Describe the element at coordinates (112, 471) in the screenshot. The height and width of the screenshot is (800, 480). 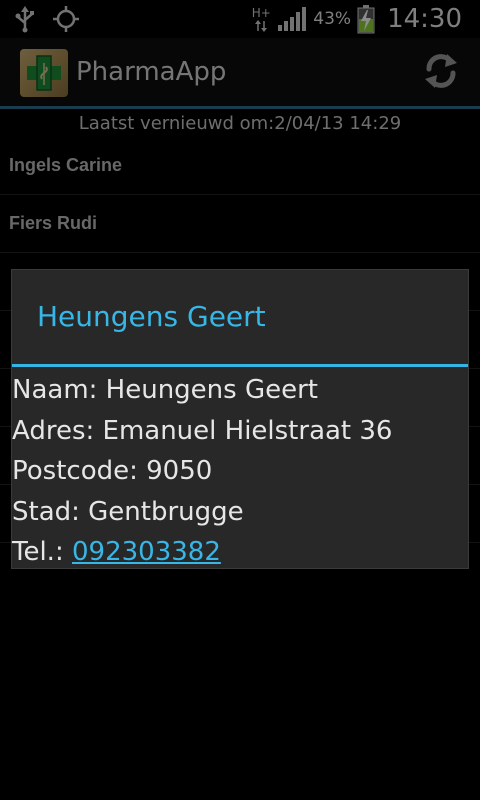
I see `postcode-line: Postcode: 9050` at that location.